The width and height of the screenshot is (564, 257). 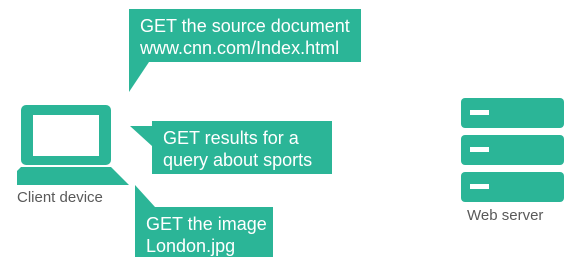 What do you see at coordinates (206, 224) in the screenshot?
I see `request-text-line-1: GET the image` at bounding box center [206, 224].